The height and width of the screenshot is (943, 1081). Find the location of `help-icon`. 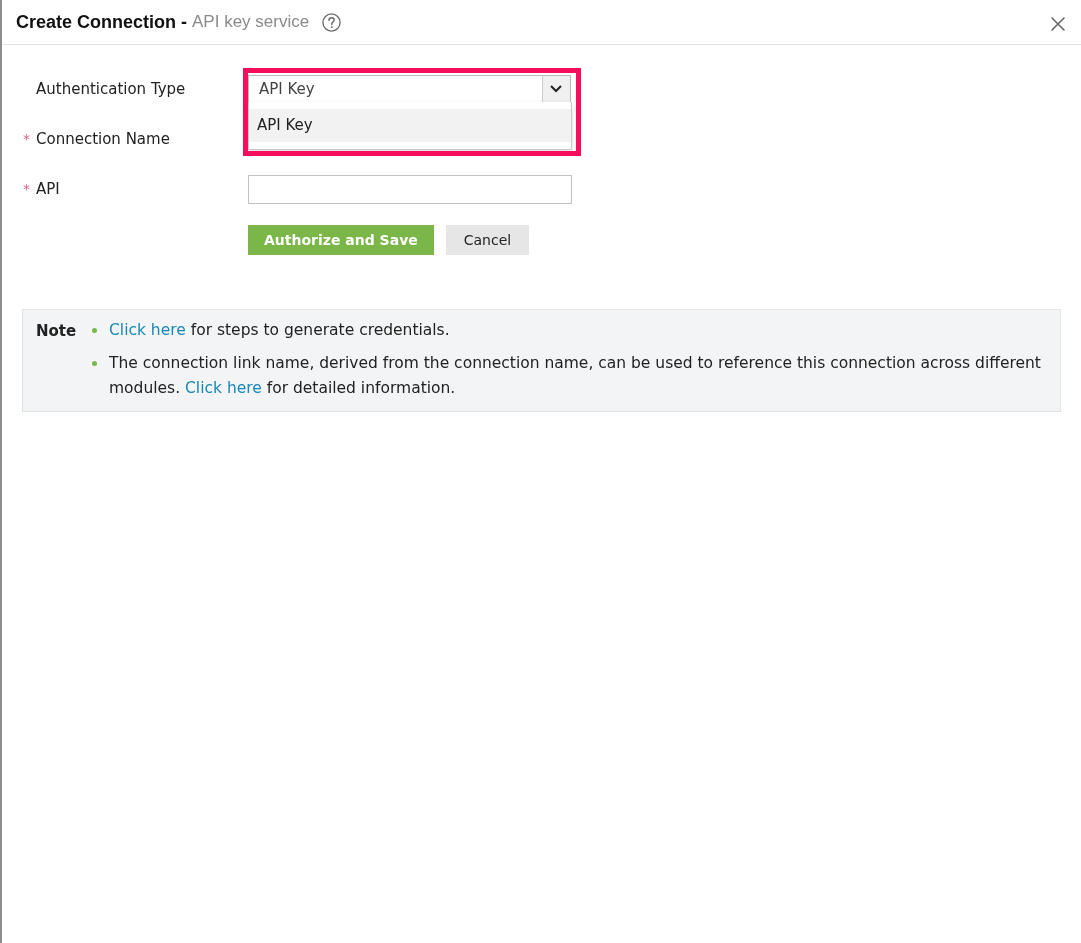

help-icon is located at coordinates (332, 22).